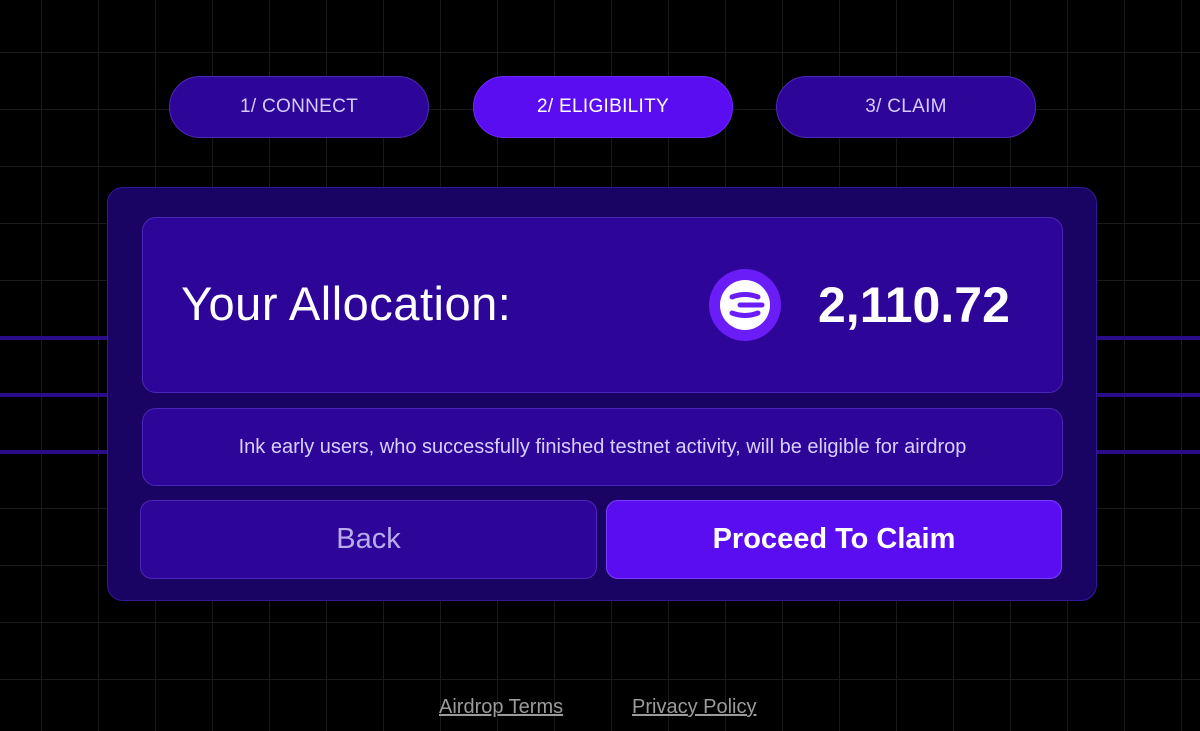  Describe the element at coordinates (914, 305) in the screenshot. I see `allocation-amount: 2,110.72` at that location.